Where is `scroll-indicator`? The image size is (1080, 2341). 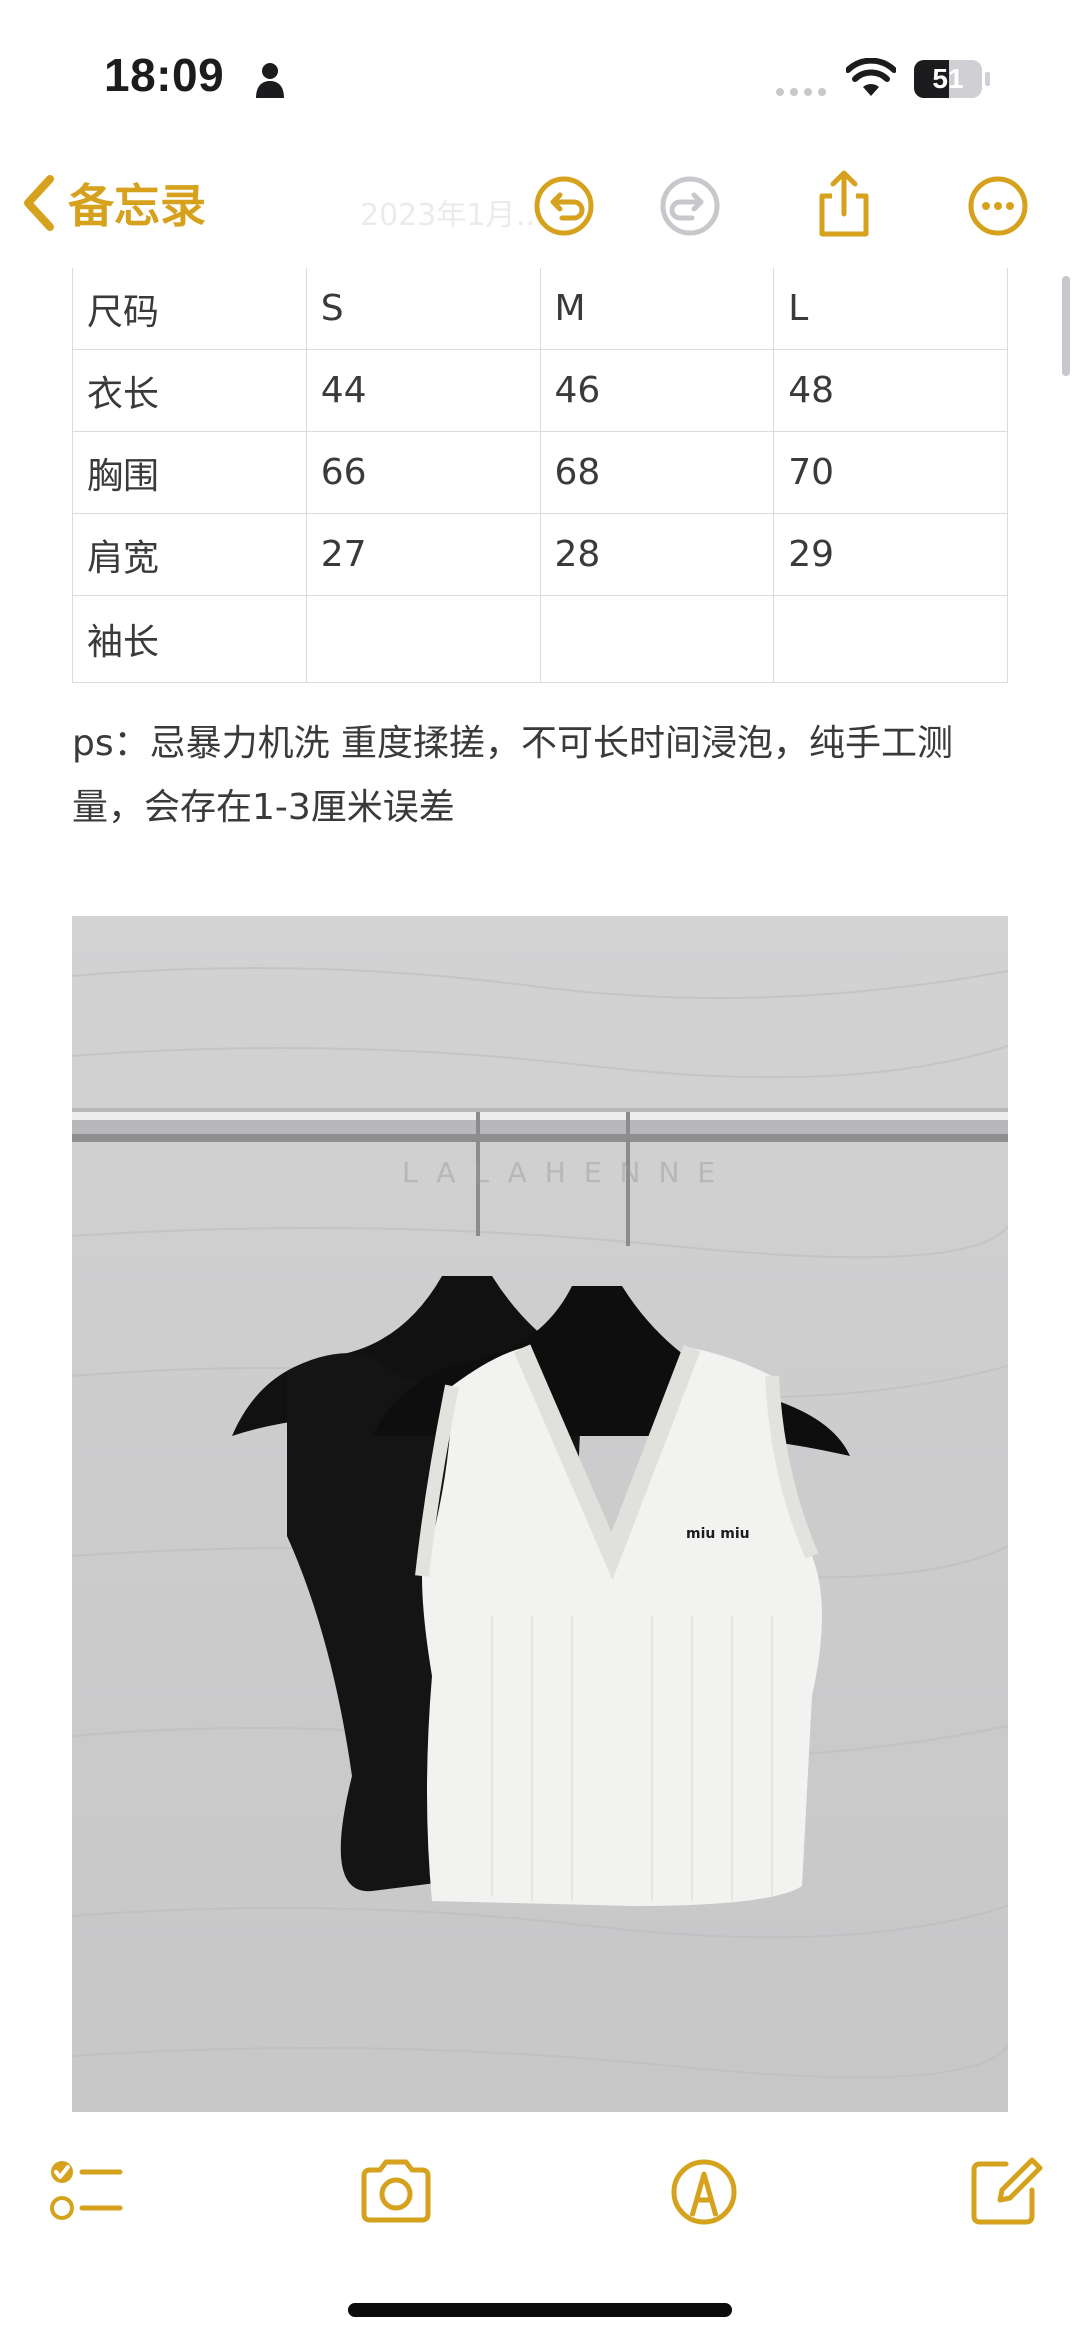 scroll-indicator is located at coordinates (1066, 326).